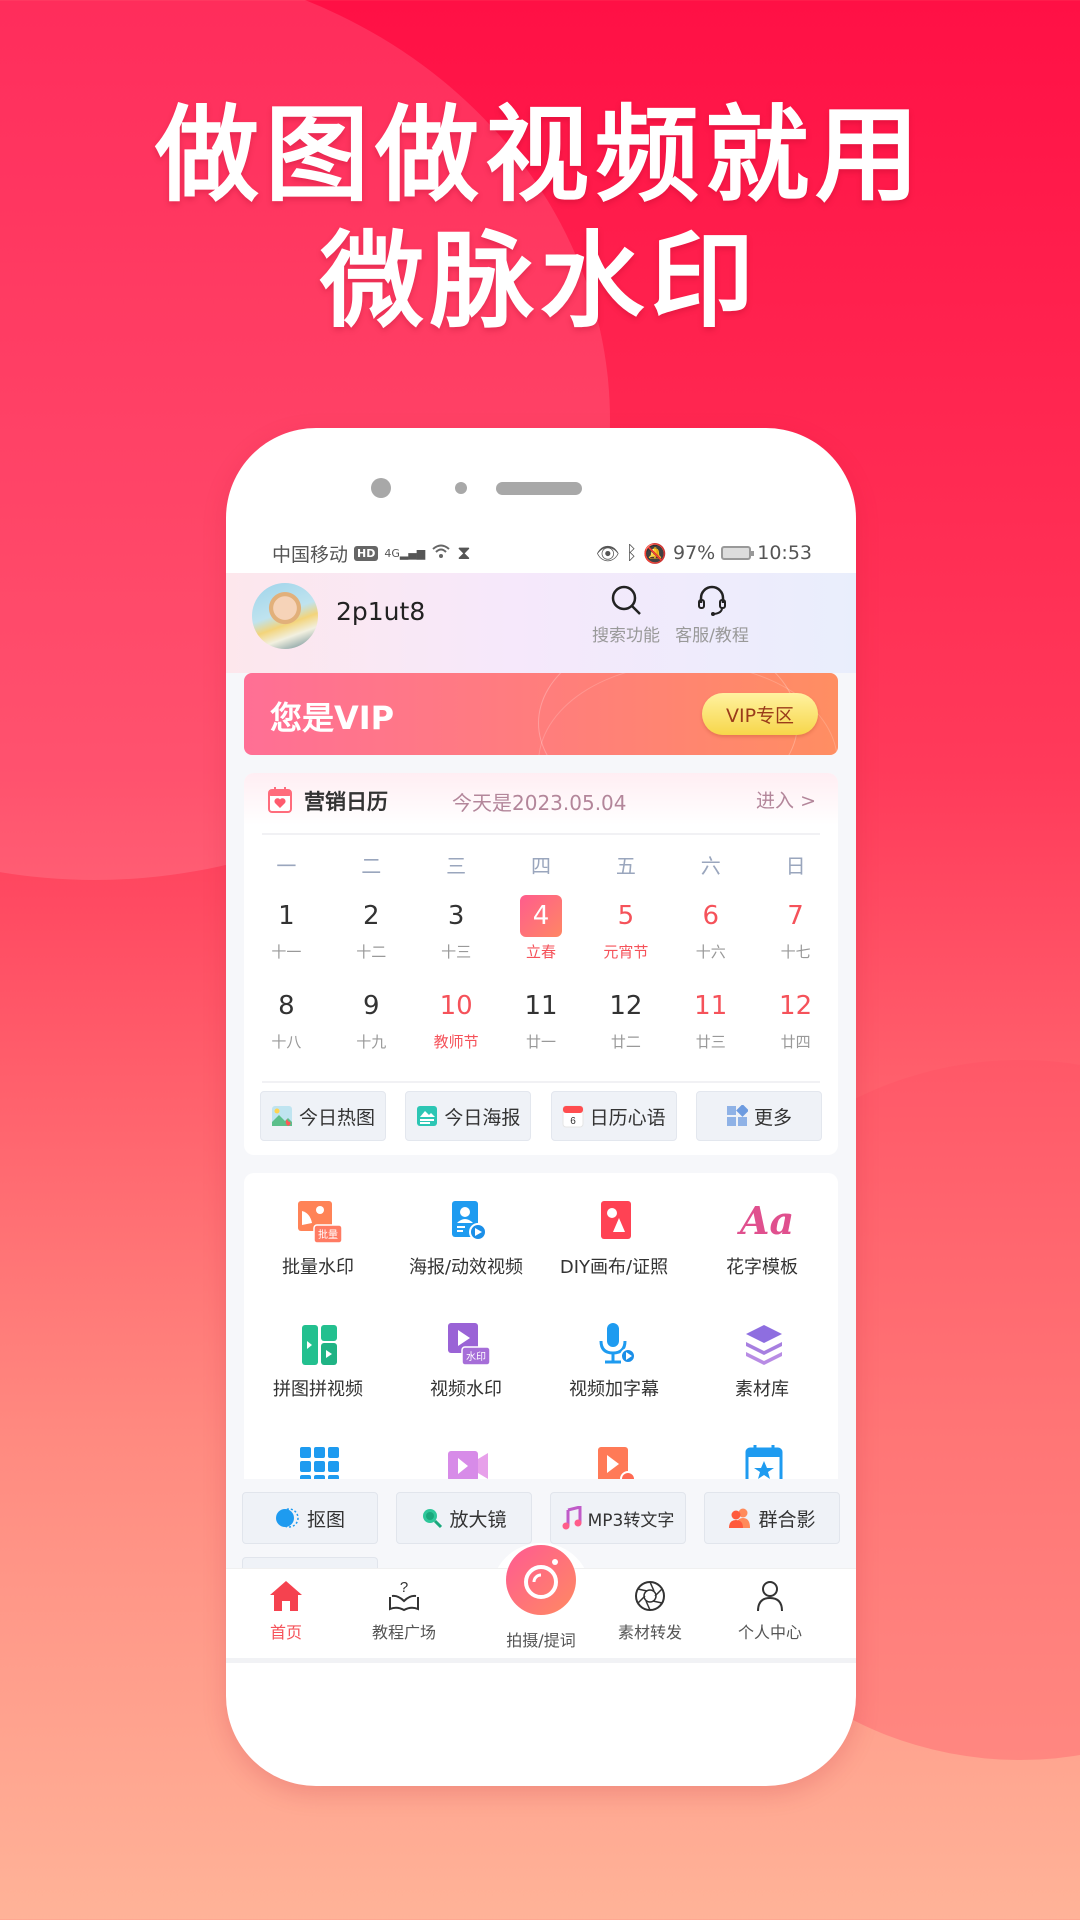 This screenshot has height=1920, width=1080. I want to click on vip-banner: 您是VIP VIP专区, so click(541, 714).